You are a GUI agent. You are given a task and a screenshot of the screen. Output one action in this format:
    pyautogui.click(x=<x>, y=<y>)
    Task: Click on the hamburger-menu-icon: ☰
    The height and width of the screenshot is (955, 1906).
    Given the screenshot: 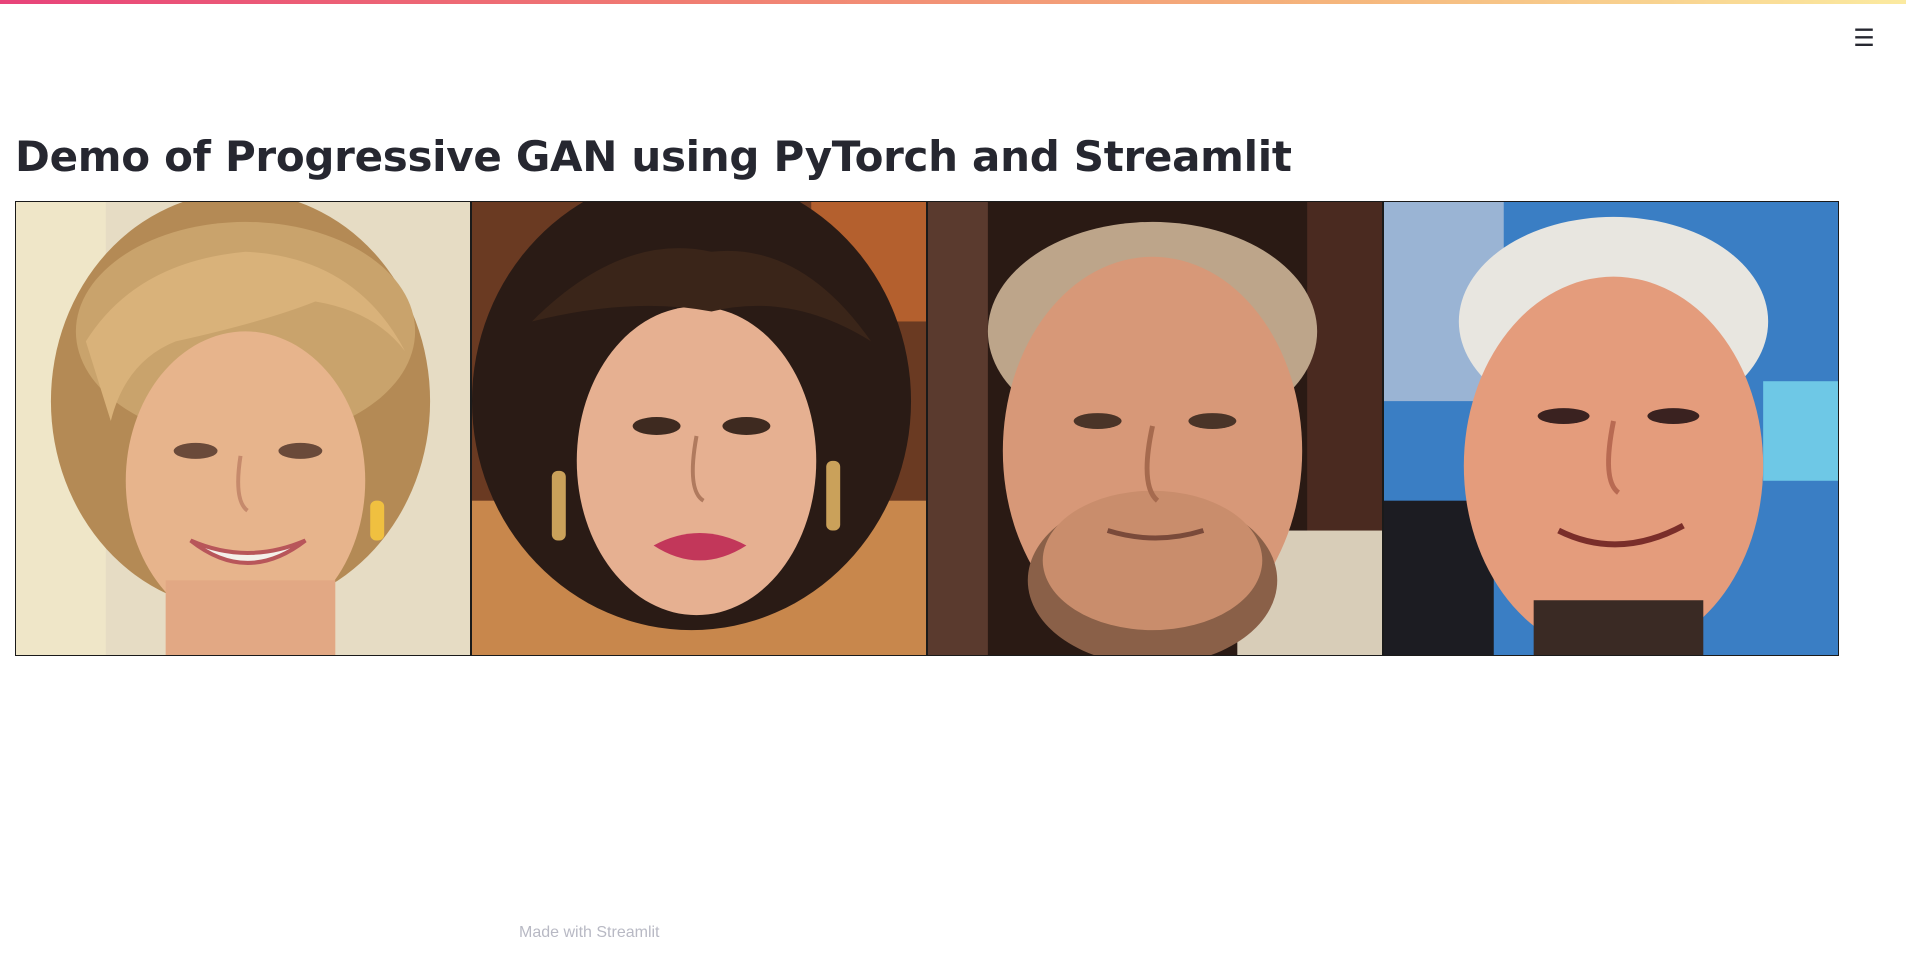 What is the action you would take?
    pyautogui.click(x=1864, y=38)
    